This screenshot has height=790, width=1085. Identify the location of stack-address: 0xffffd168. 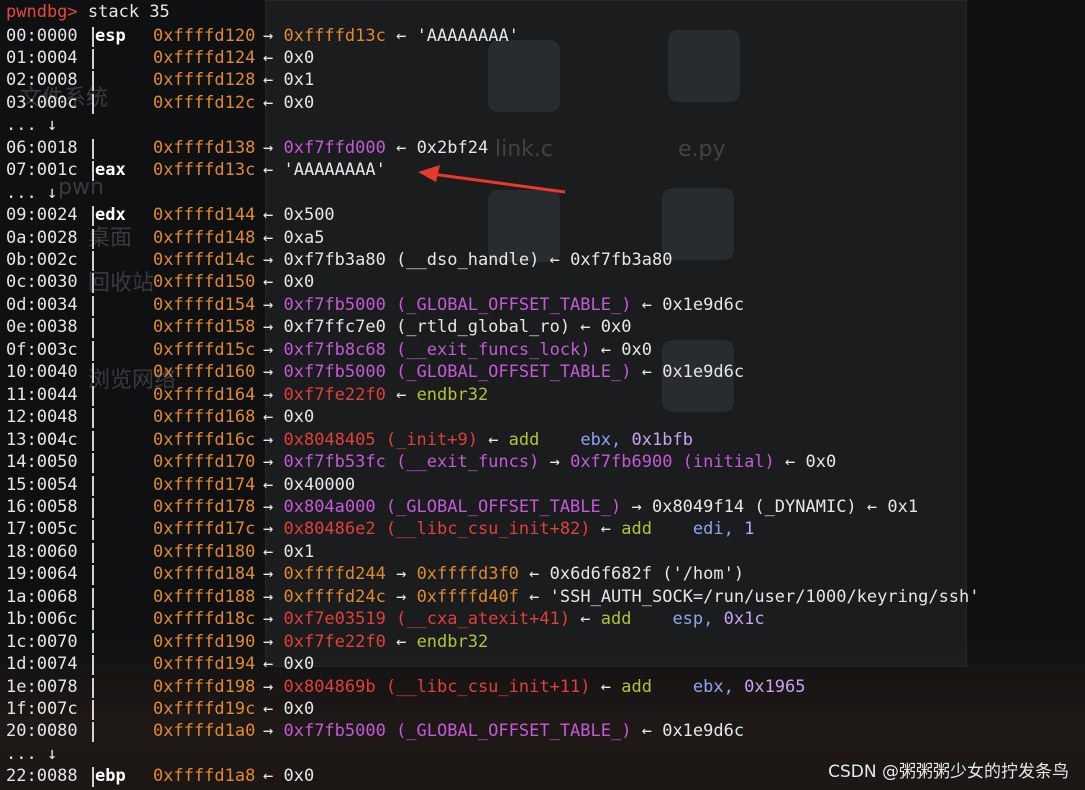
(204, 417).